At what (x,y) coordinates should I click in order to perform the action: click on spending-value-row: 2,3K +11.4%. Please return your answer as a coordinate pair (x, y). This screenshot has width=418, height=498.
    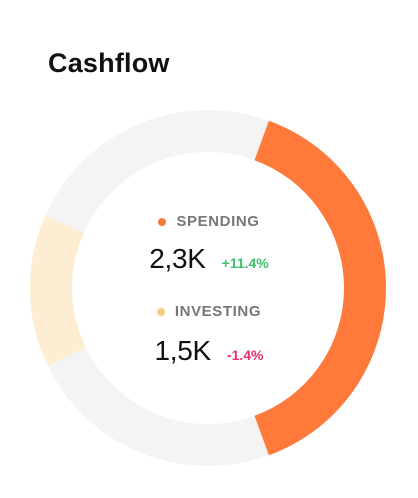
    Looking at the image, I should click on (209, 259).